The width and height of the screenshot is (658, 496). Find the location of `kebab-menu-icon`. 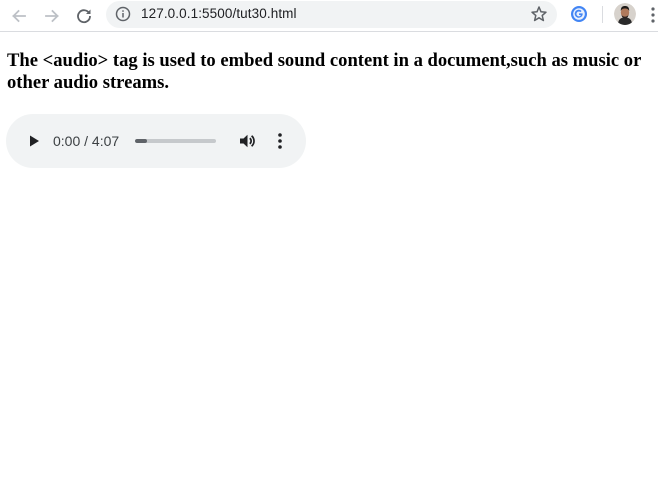

kebab-menu-icon is located at coordinates (653, 15).